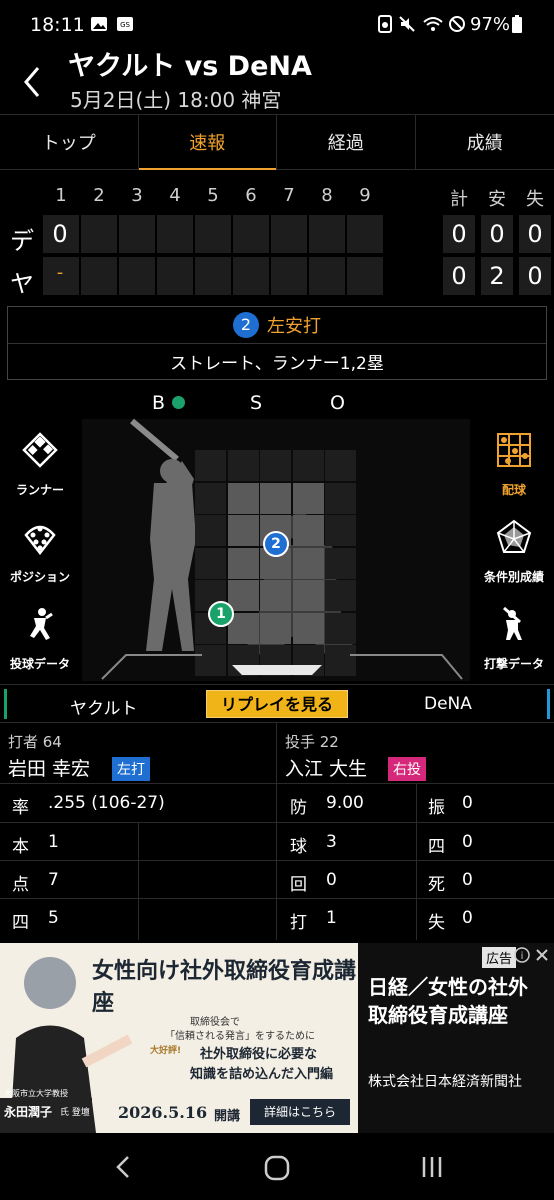 The image size is (554, 1200). I want to click on ad-company: 株式会社日本経済新聞社, so click(445, 1082).